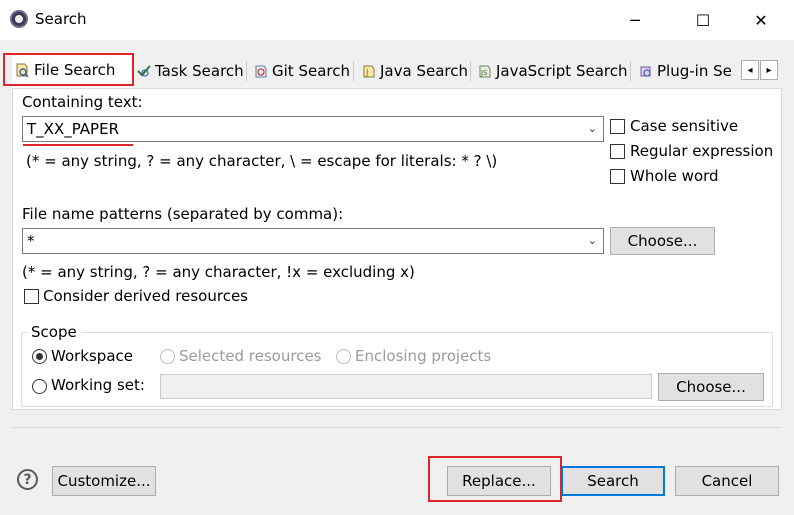  I want to click on regular-expression-label: Regular expression, so click(701, 151).